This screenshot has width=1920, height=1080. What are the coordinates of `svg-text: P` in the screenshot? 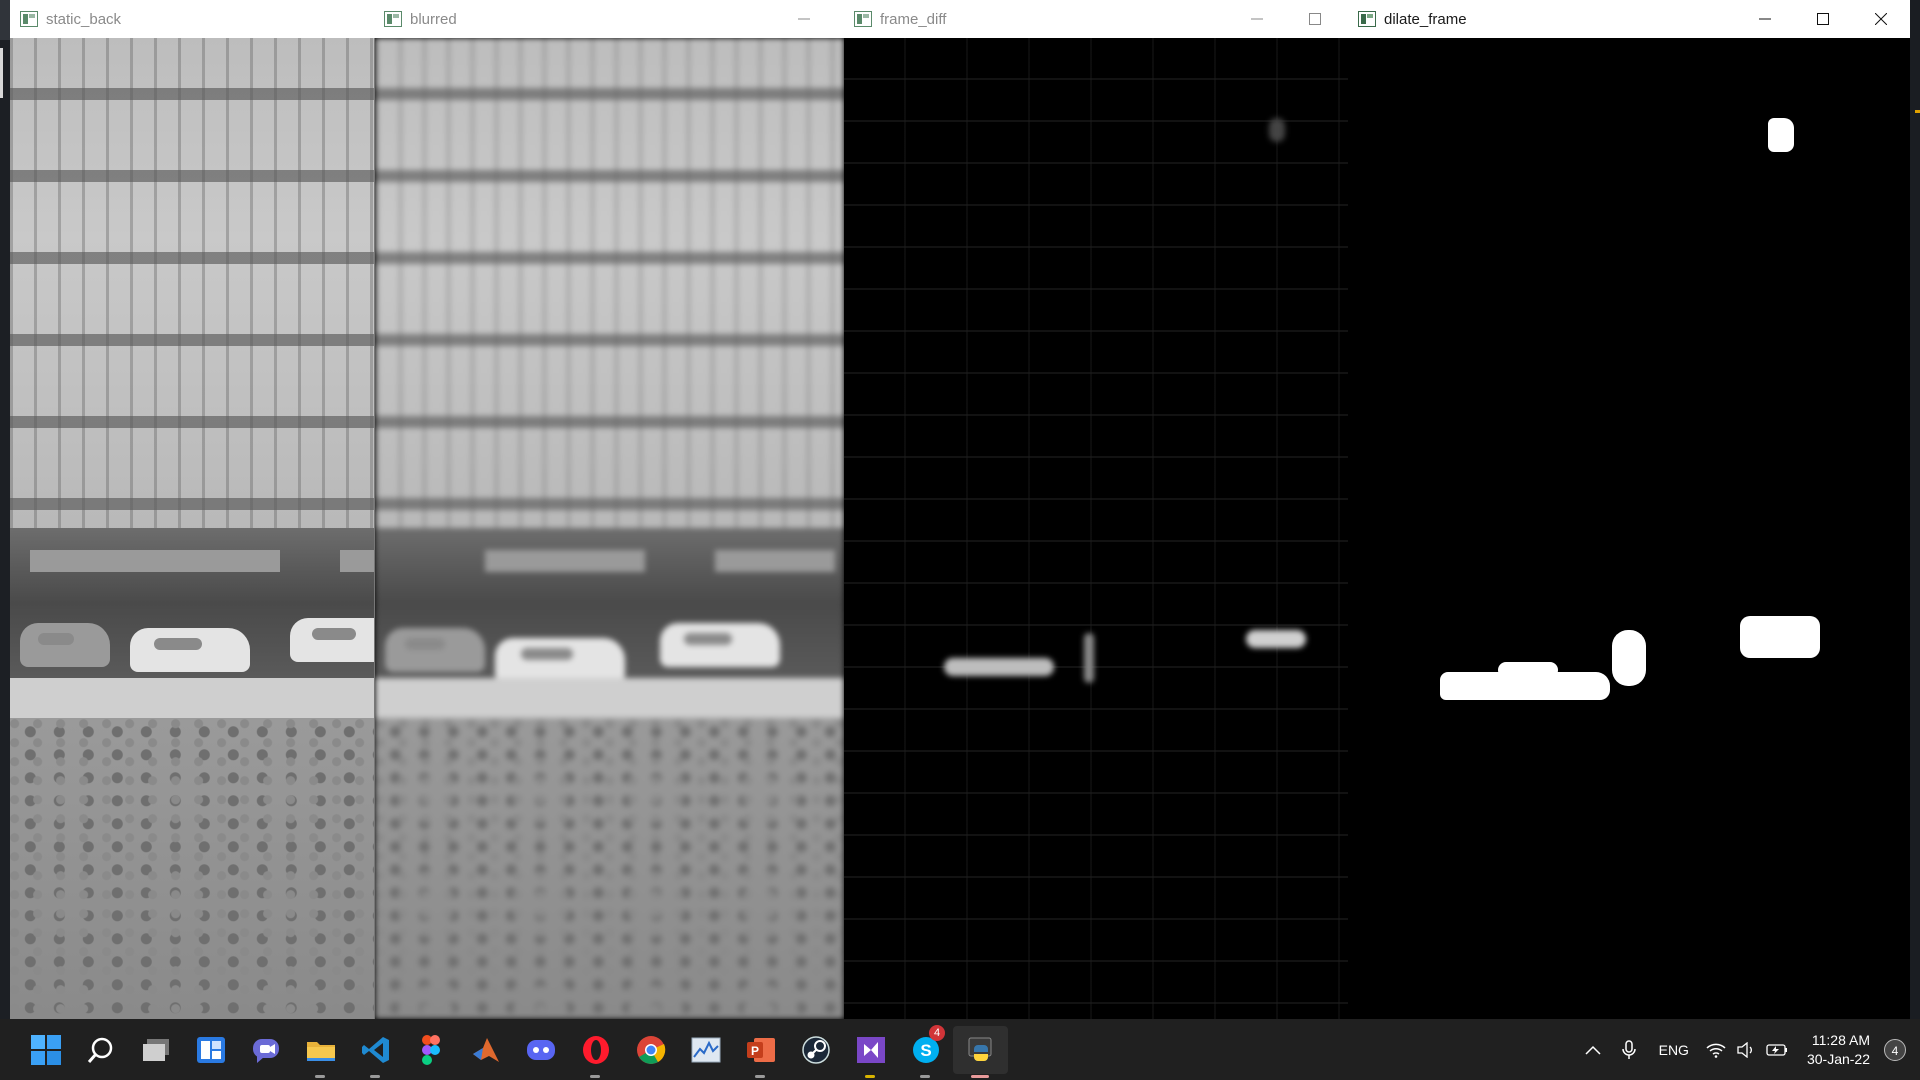 It's located at (754, 1051).